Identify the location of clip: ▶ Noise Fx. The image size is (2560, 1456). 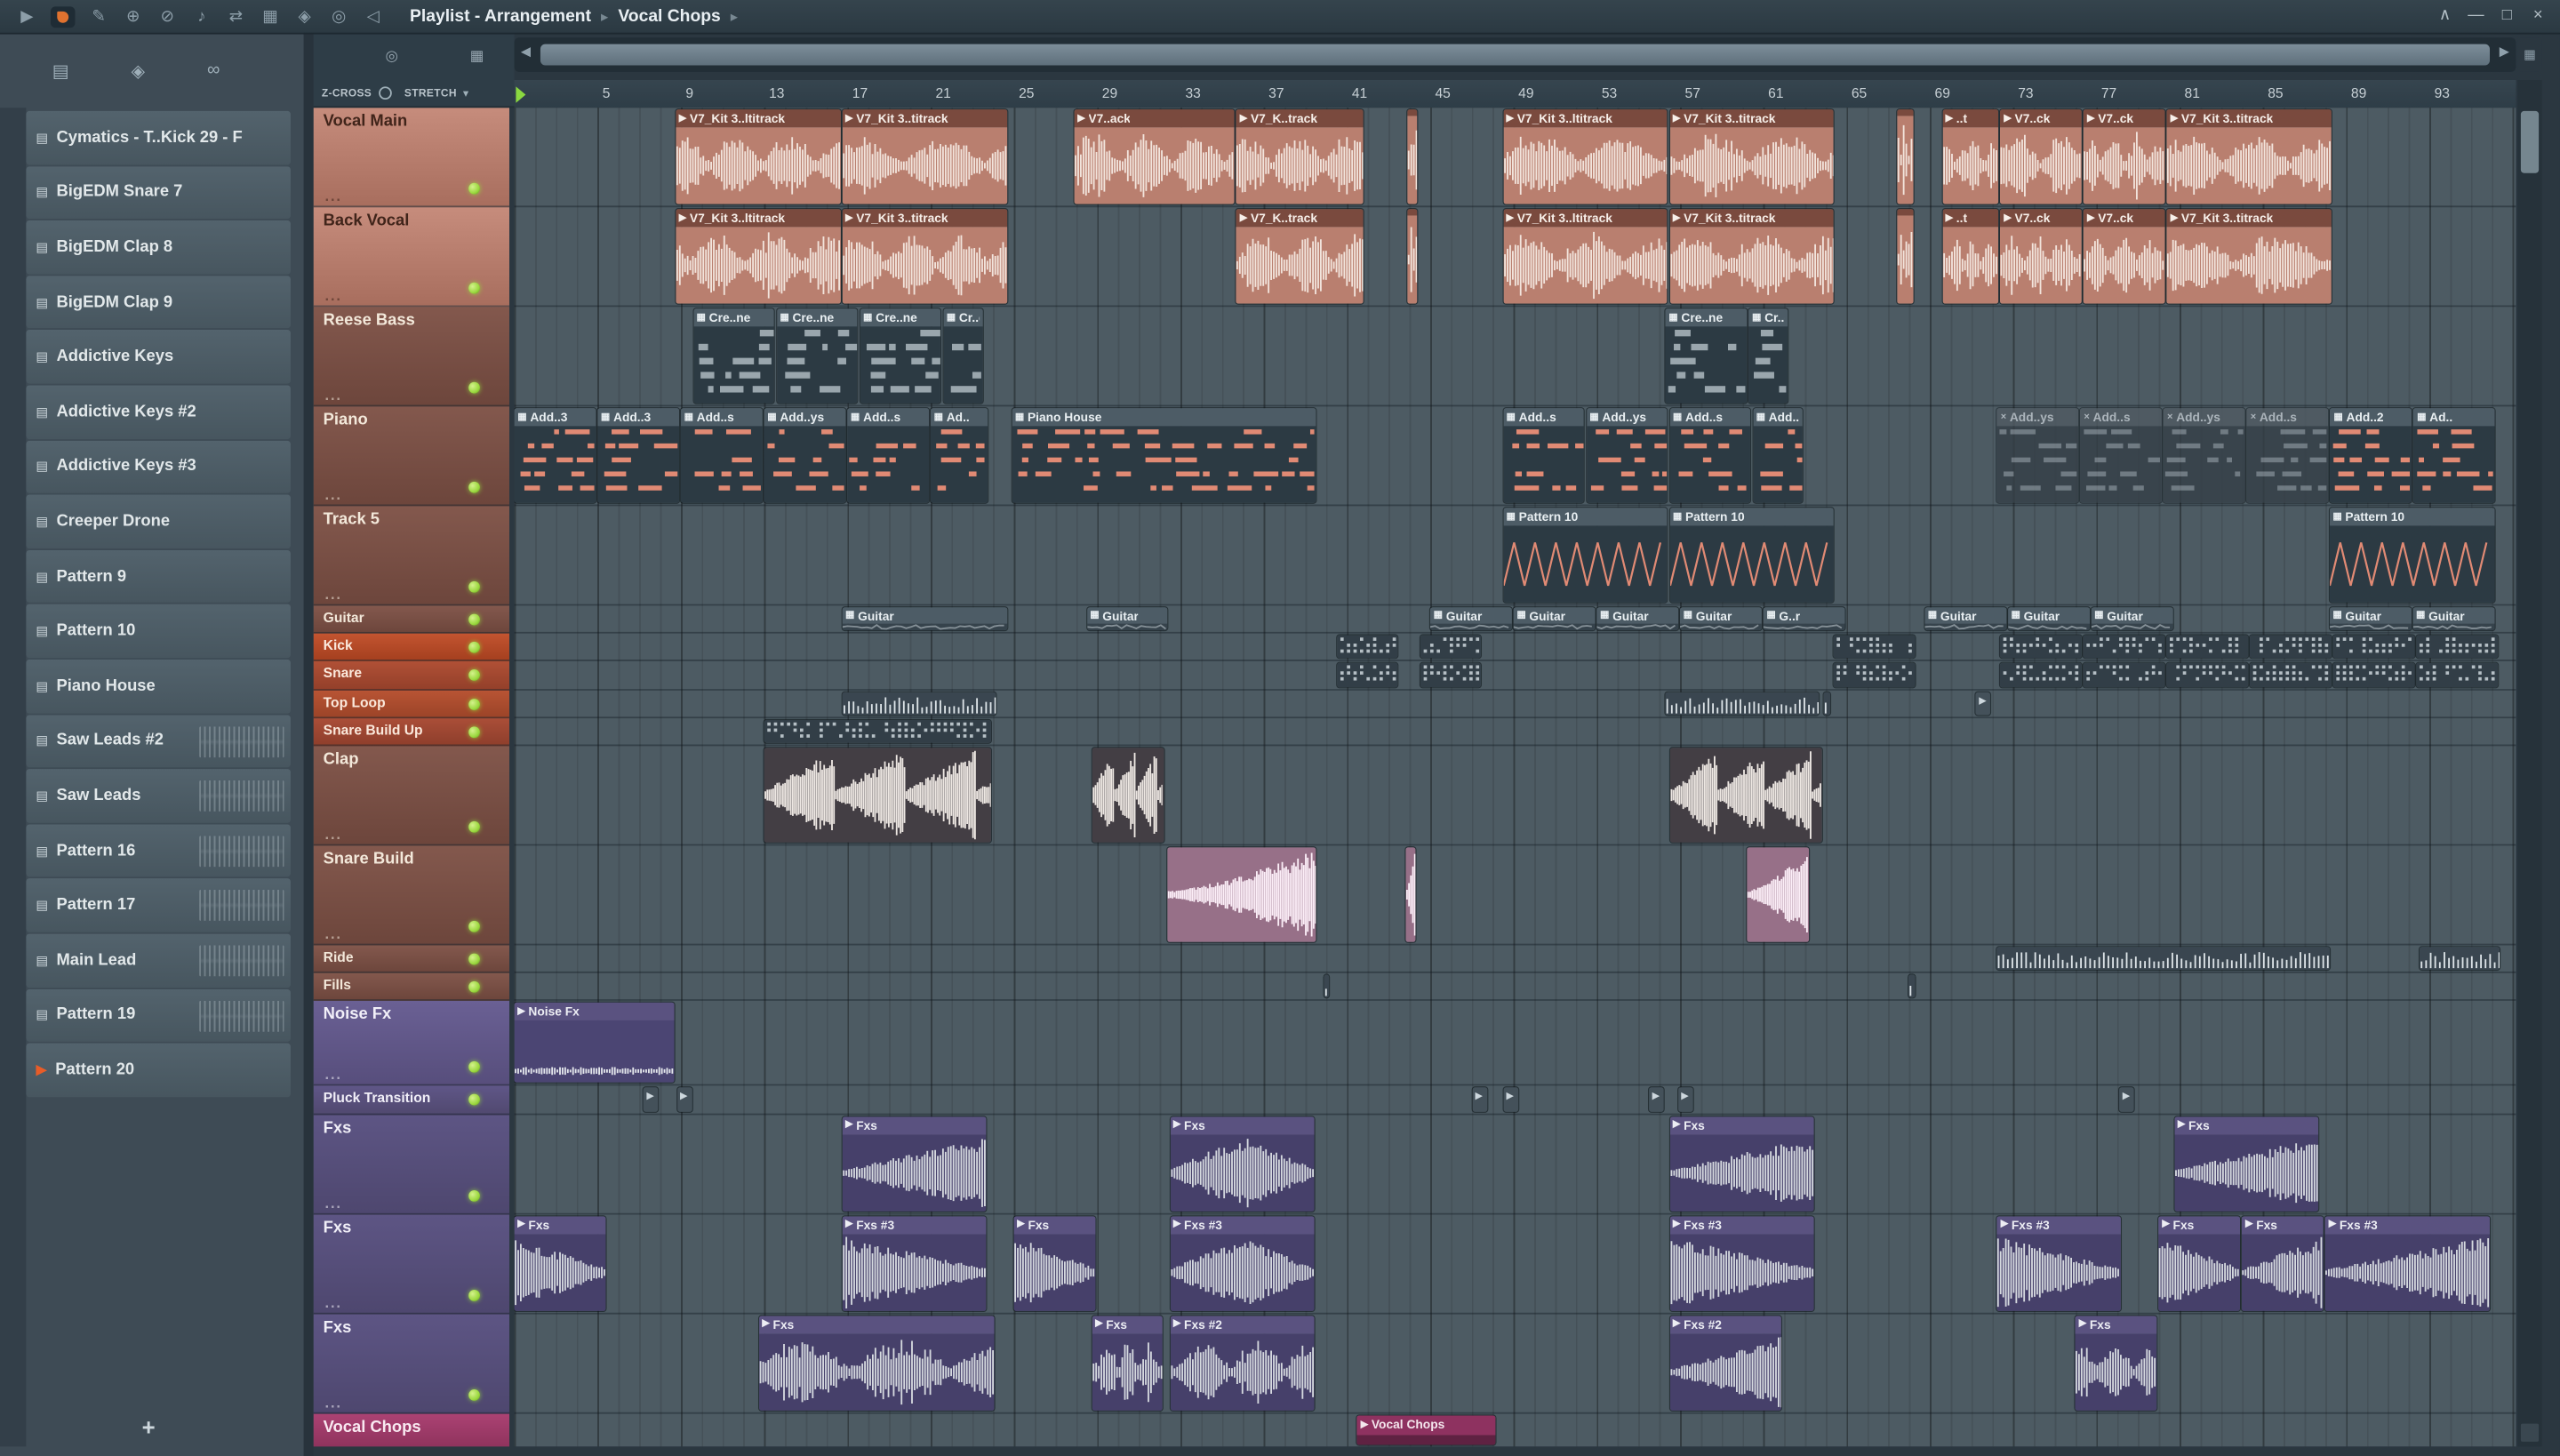
(595, 1043).